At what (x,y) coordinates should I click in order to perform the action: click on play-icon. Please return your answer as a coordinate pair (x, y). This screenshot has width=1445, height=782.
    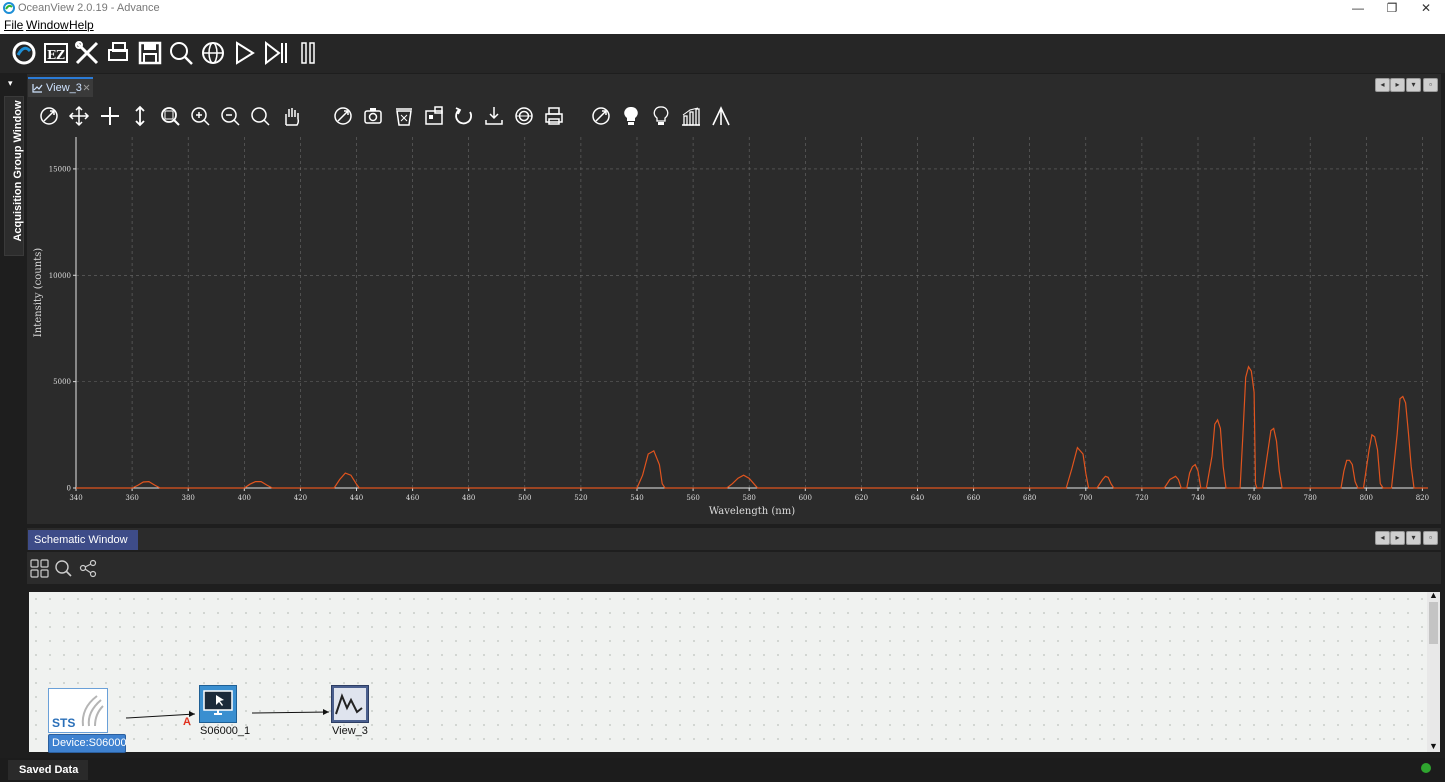
    Looking at the image, I should click on (244, 53).